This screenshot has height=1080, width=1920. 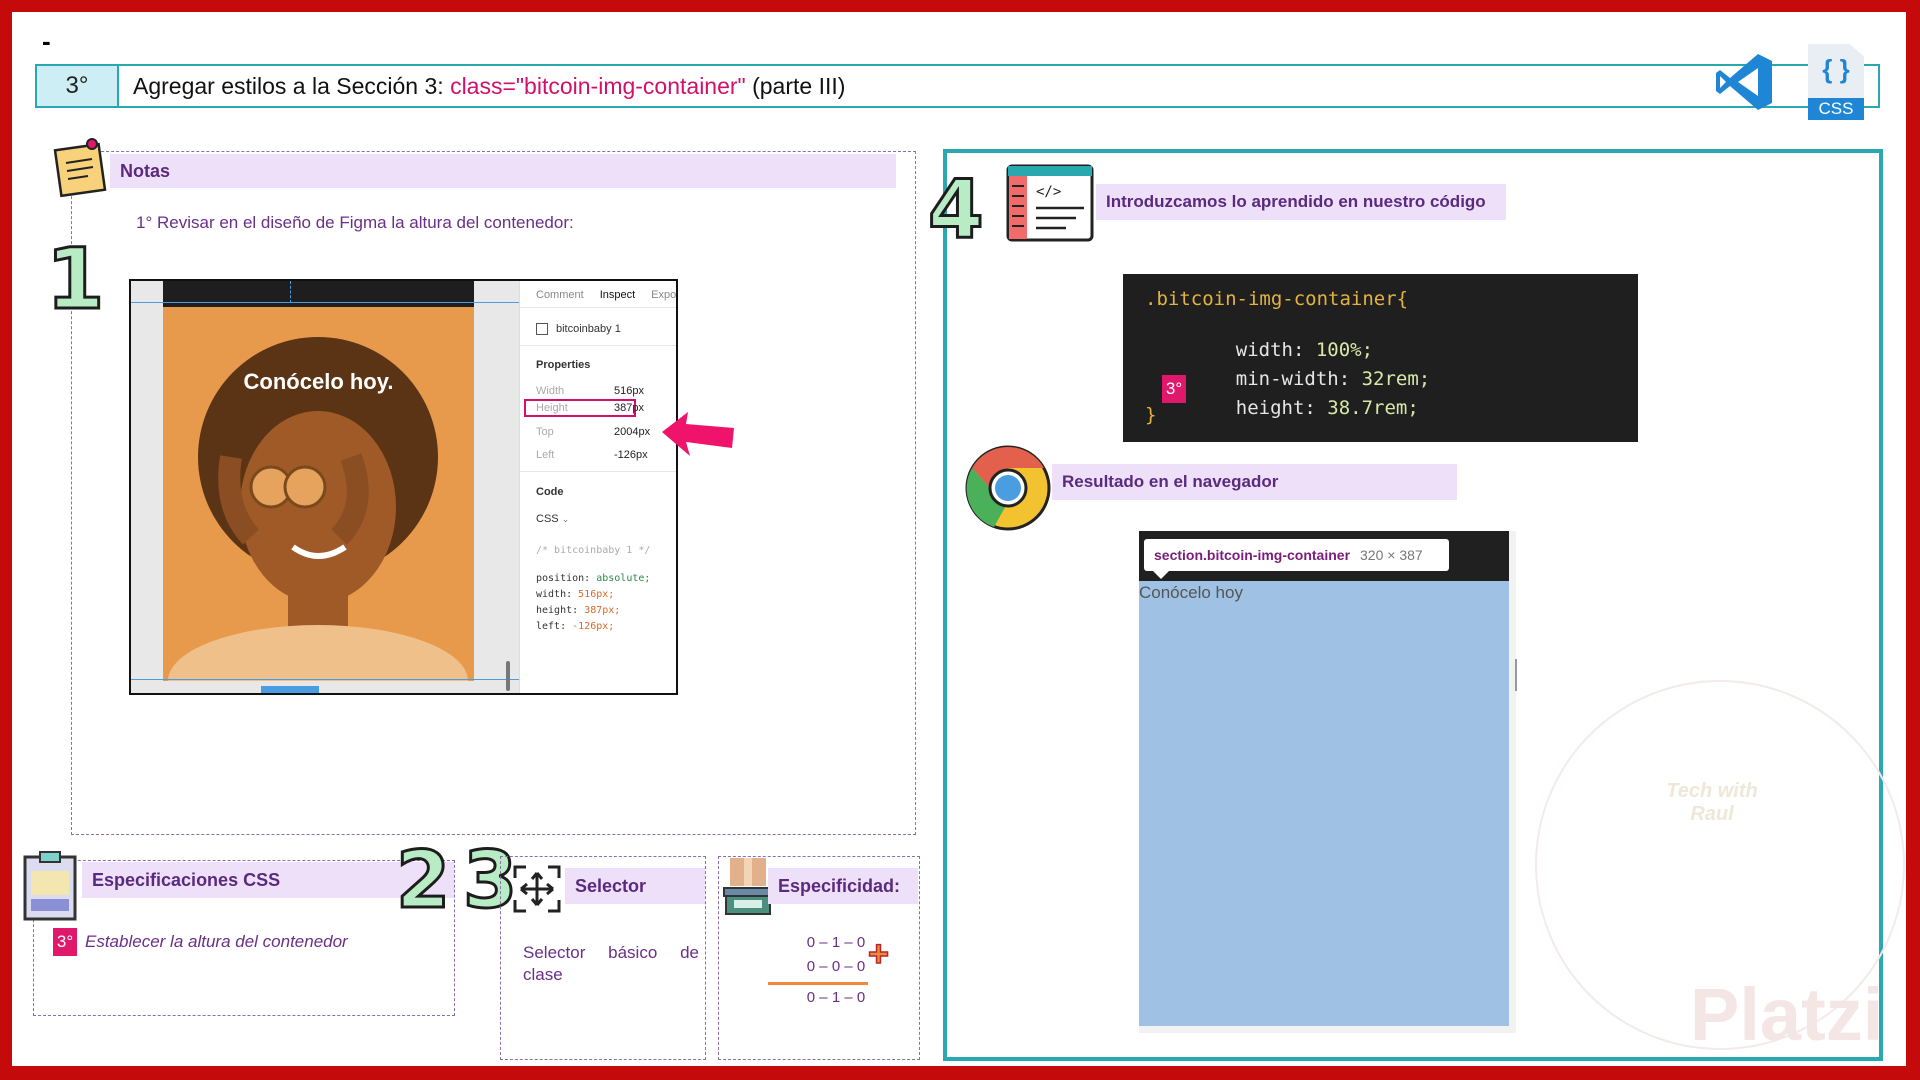 What do you see at coordinates (216, 941) in the screenshot?
I see `spec-text: Establecer la altura del contenedor` at bounding box center [216, 941].